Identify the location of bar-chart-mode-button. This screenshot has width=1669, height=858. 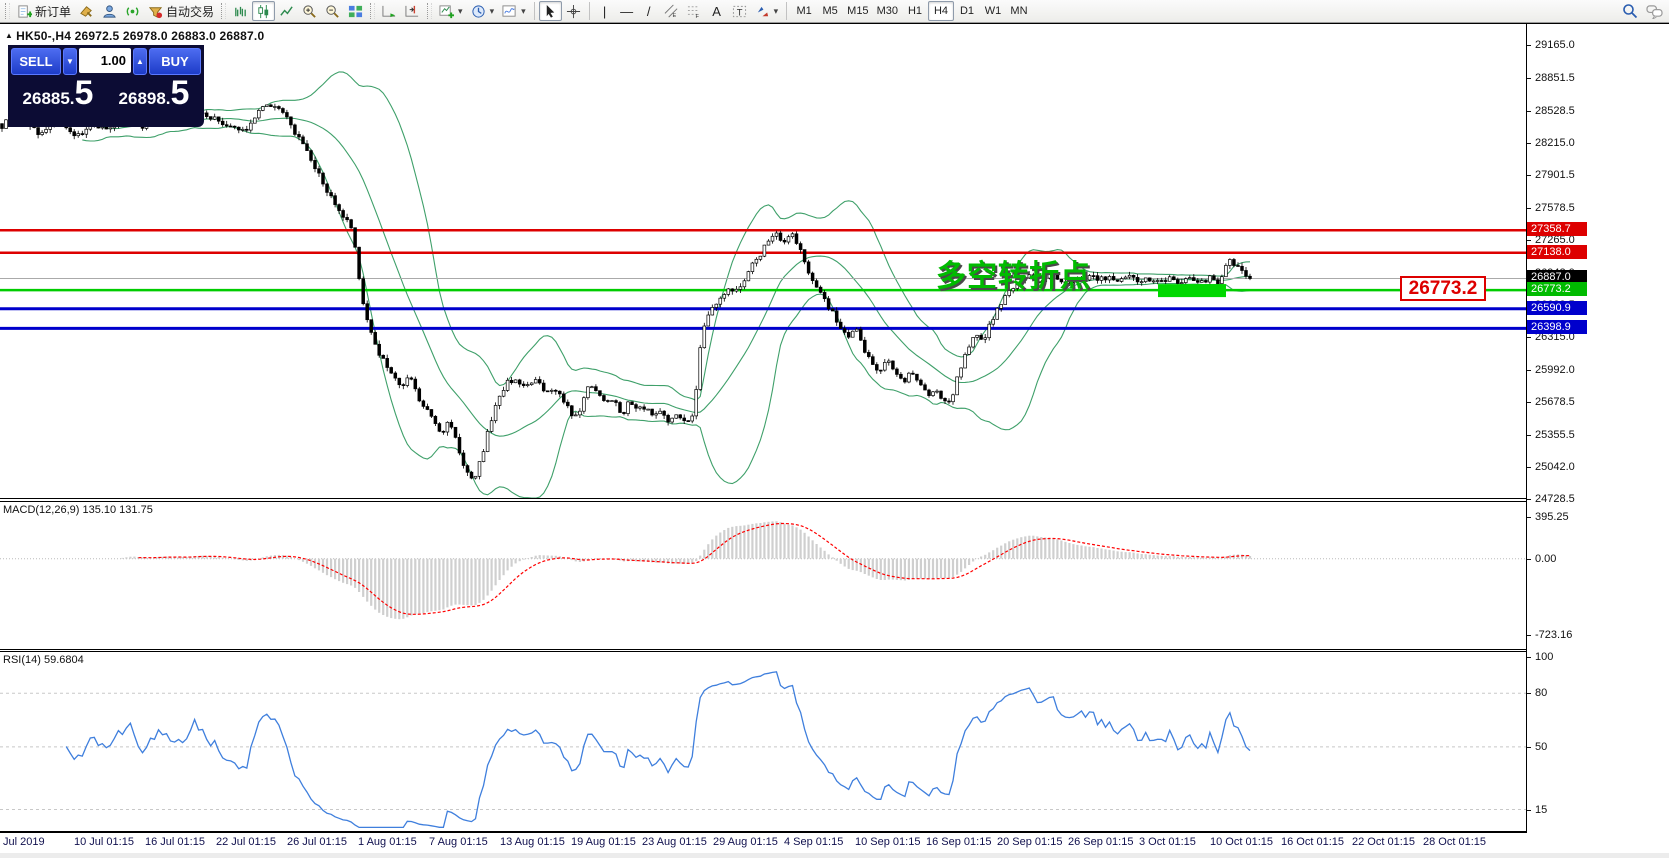
(240, 11).